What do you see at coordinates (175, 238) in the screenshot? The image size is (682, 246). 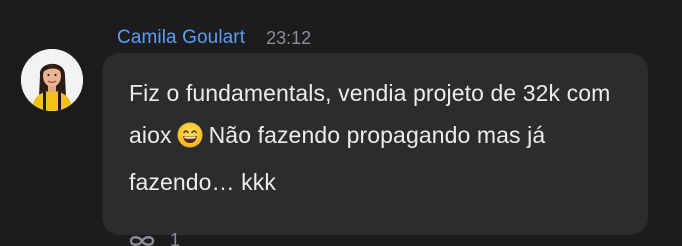 I see `reaction-count: 1` at bounding box center [175, 238].